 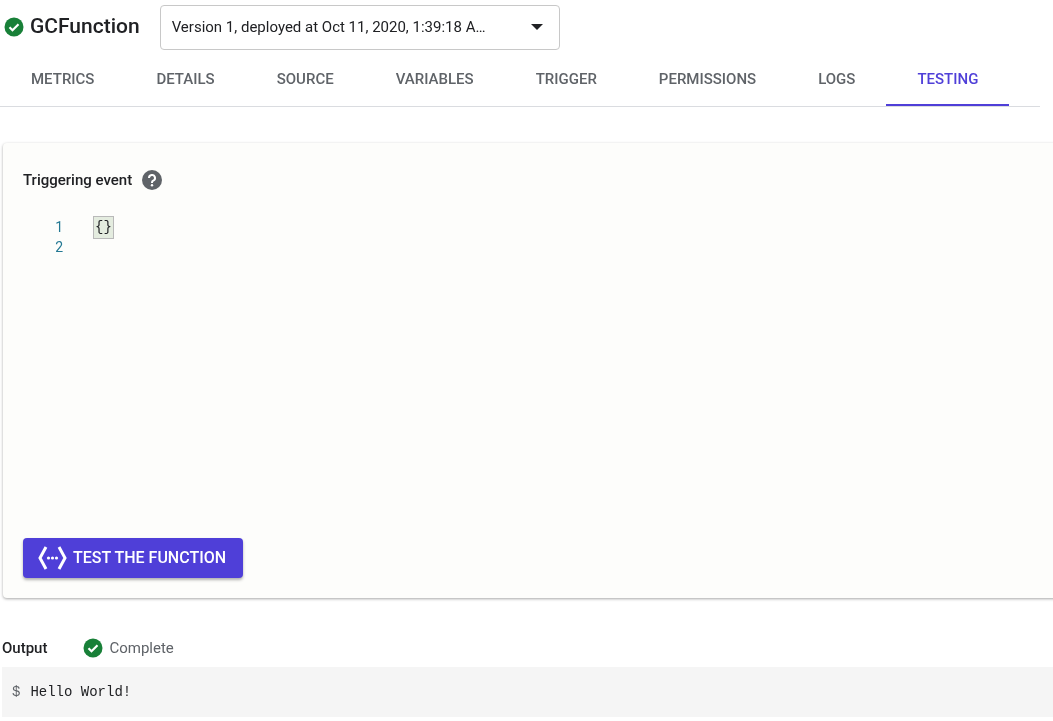 What do you see at coordinates (58, 227) in the screenshot?
I see `line-number: 1` at bounding box center [58, 227].